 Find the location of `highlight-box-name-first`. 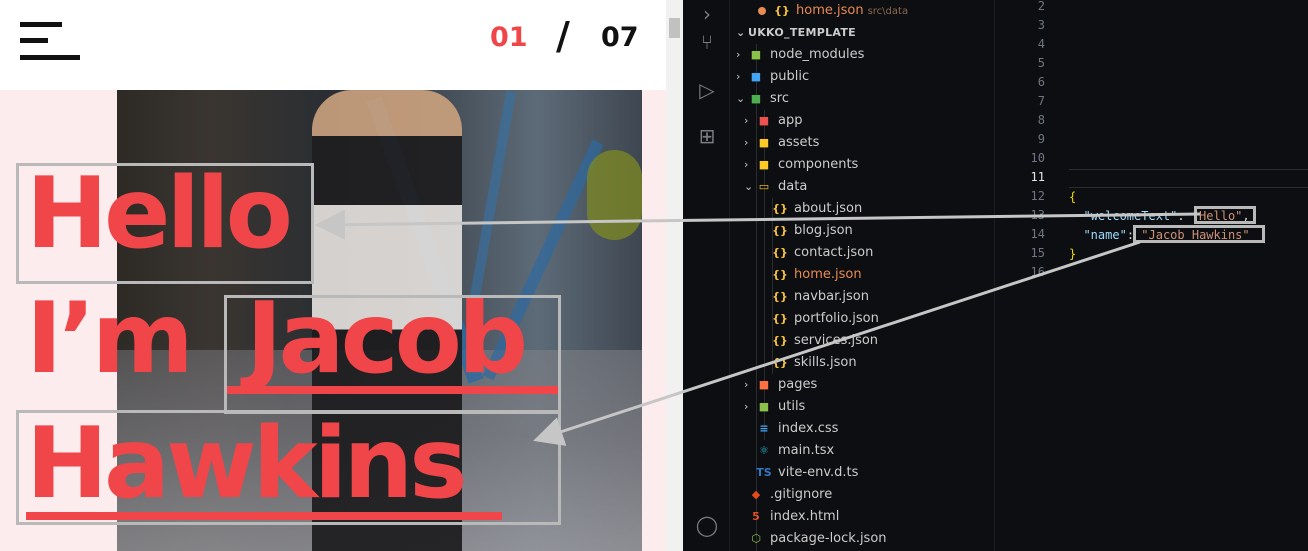

highlight-box-name-first is located at coordinates (392, 354).